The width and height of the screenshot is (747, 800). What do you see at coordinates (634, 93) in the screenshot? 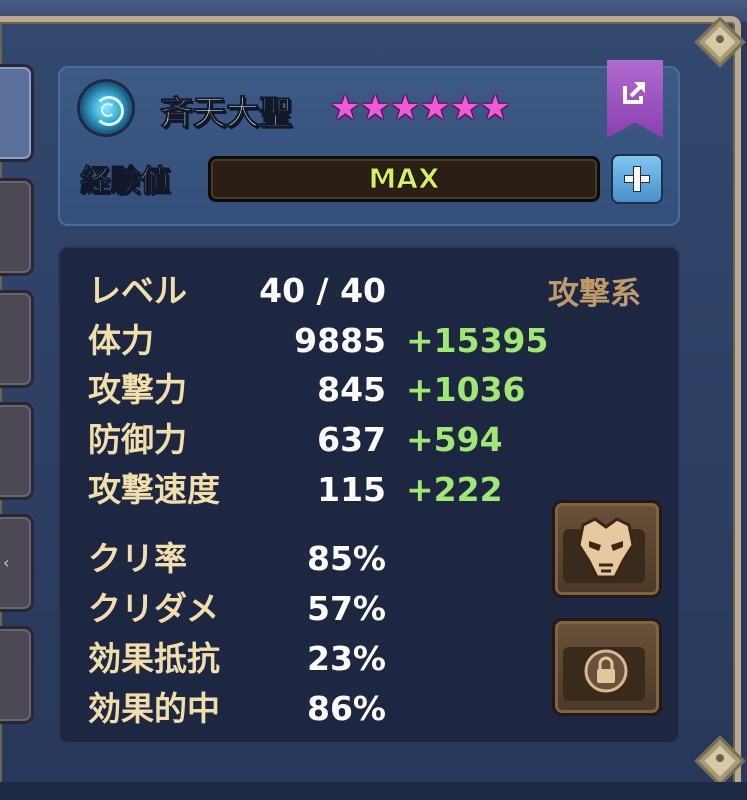
I see `share-export-icon` at bounding box center [634, 93].